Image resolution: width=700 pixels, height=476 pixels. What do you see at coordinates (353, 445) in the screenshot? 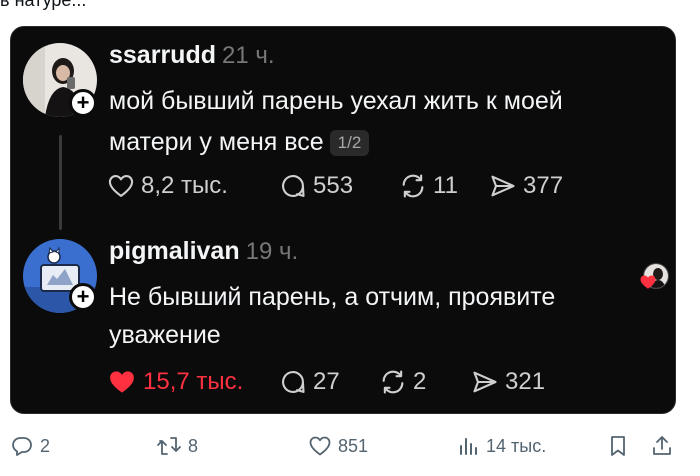
I see `tweet-like-count: 851` at bounding box center [353, 445].